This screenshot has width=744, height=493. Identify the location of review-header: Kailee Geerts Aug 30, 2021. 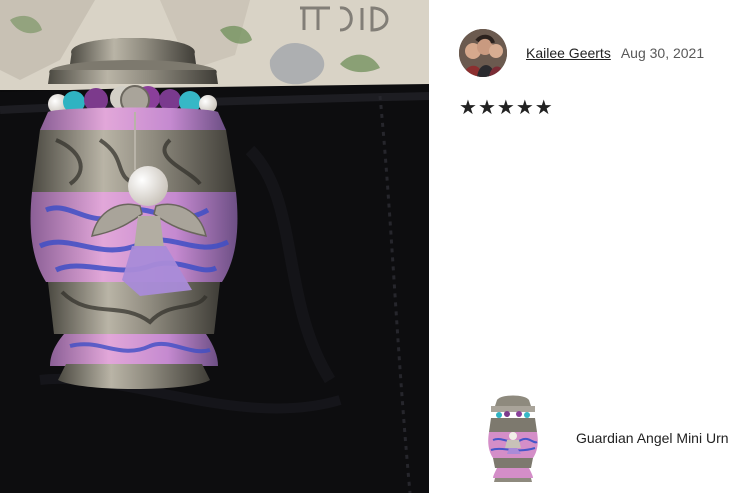
(581, 53).